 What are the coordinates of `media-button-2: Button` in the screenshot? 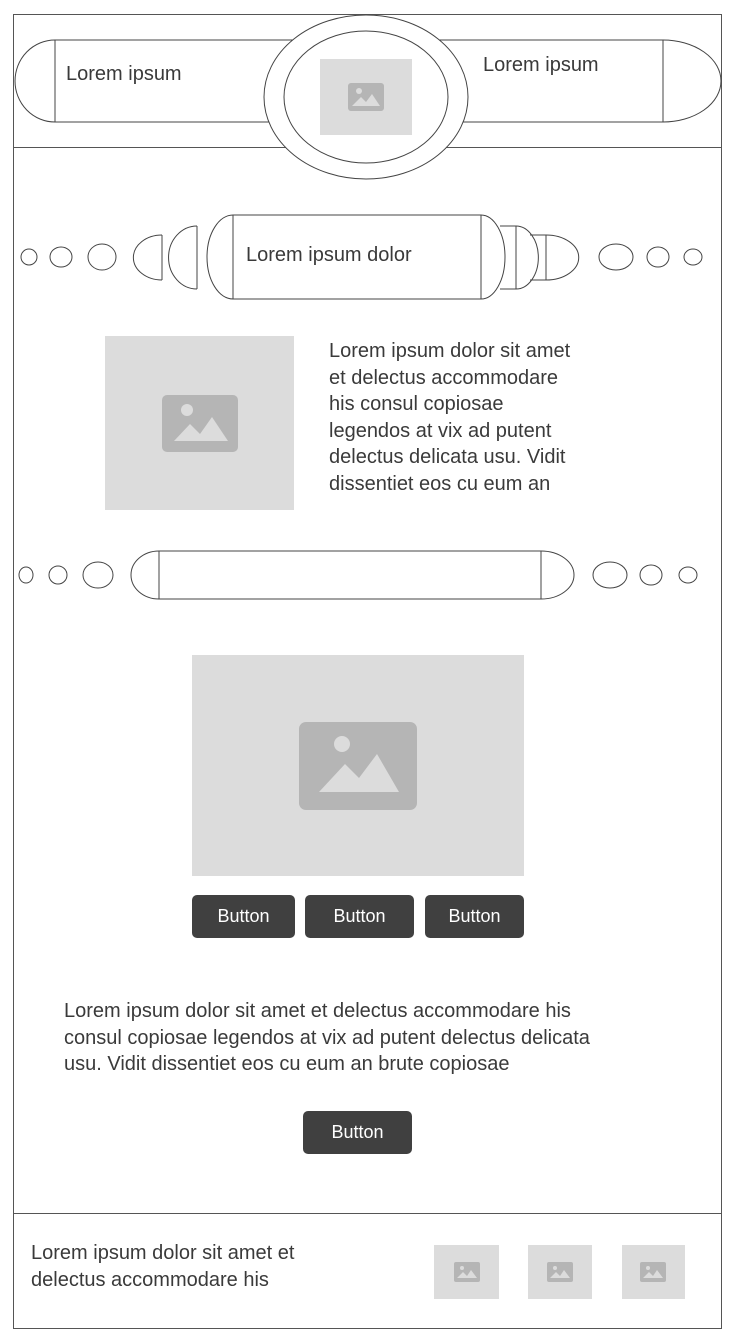 It's located at (359, 916).